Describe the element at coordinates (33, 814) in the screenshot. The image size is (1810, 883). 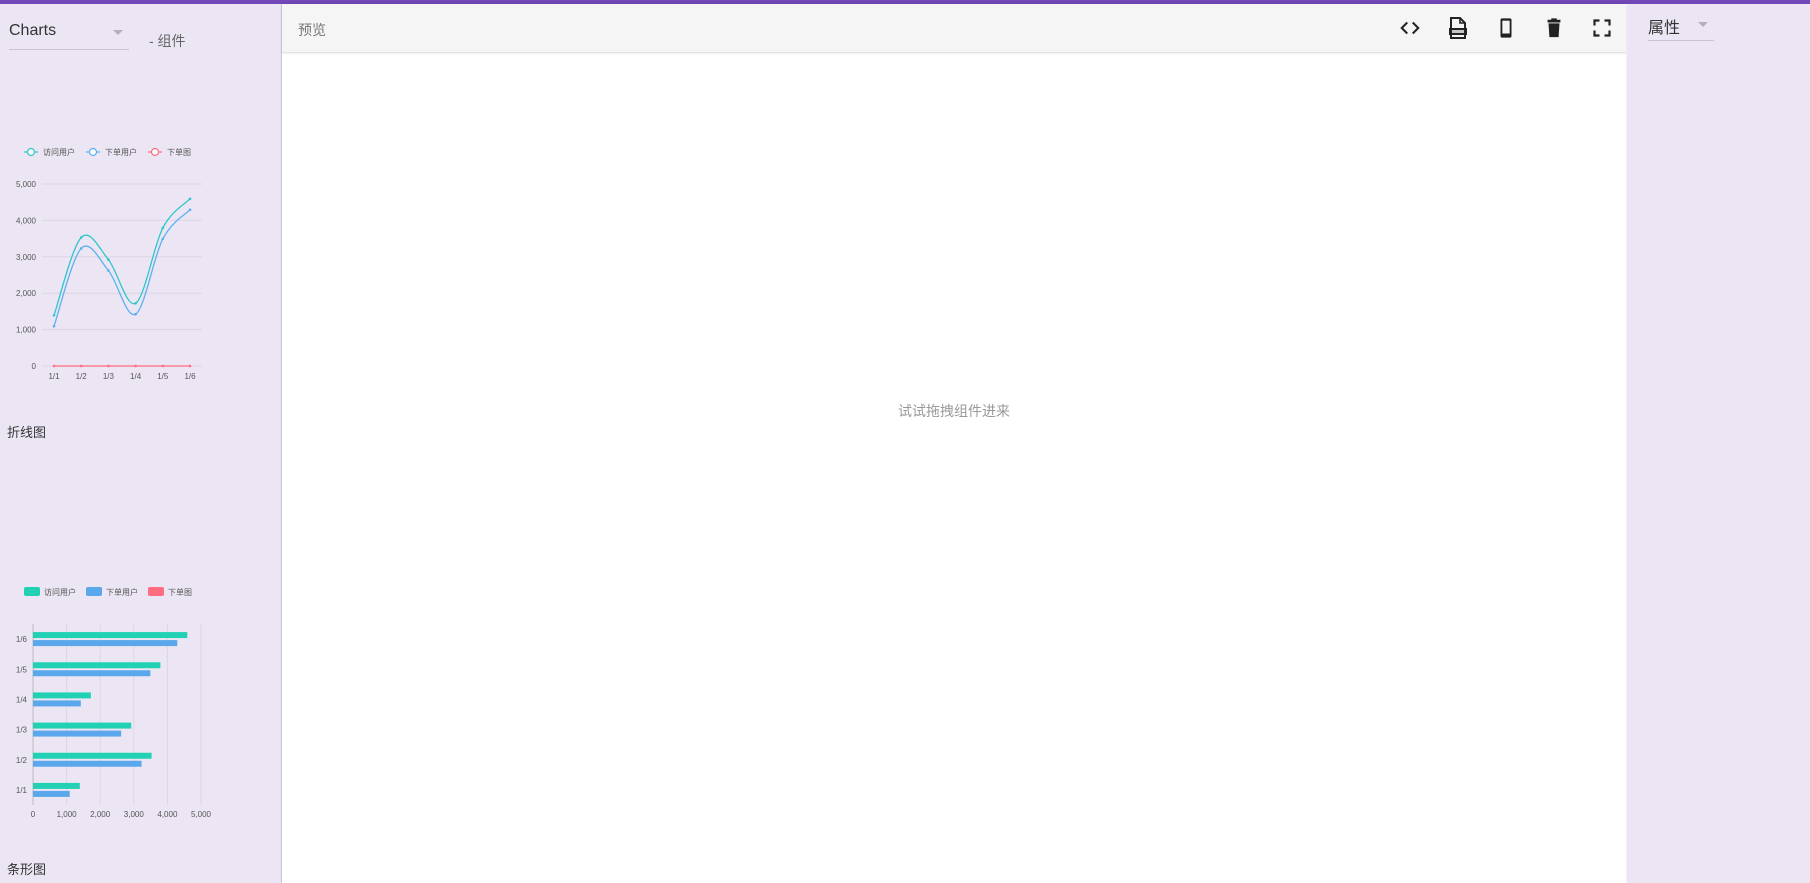
I see `x-tick-label: 0` at that location.